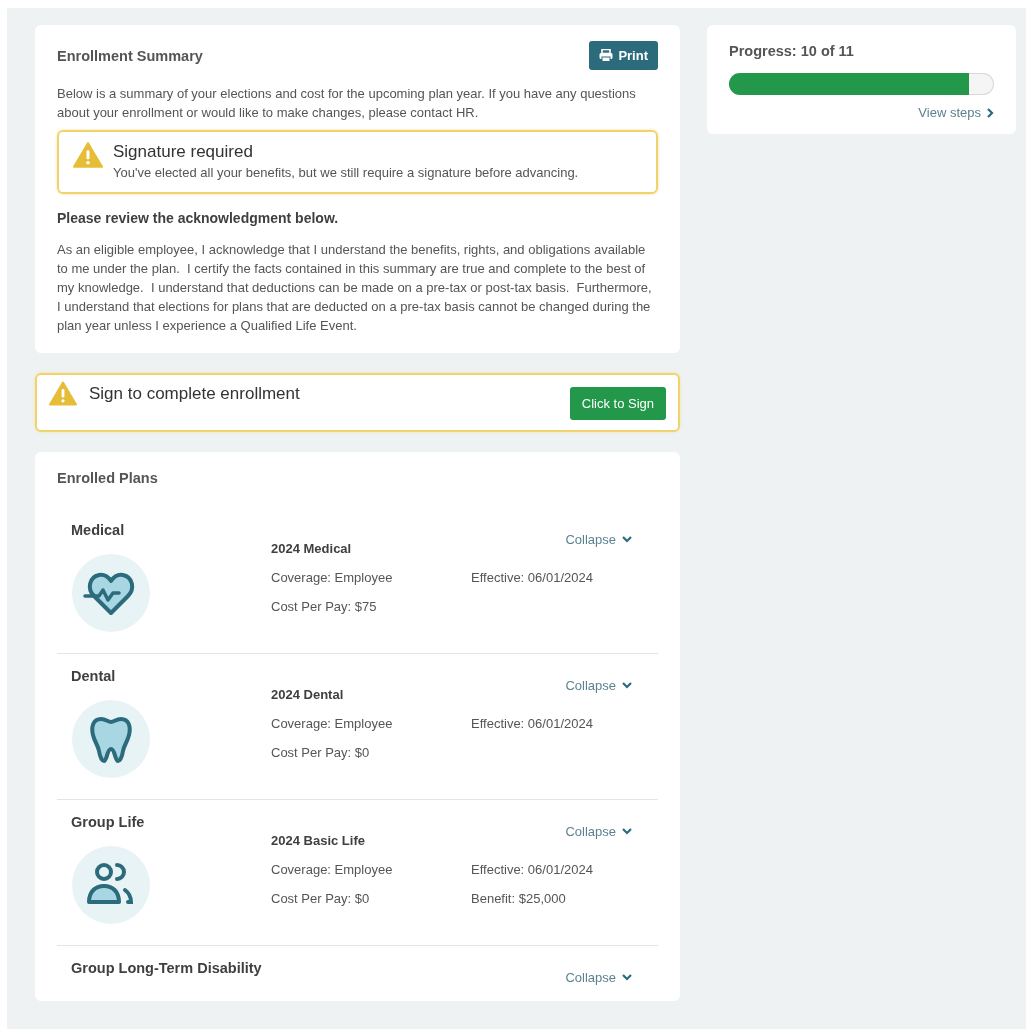  I want to click on printer-icon, so click(606, 55).